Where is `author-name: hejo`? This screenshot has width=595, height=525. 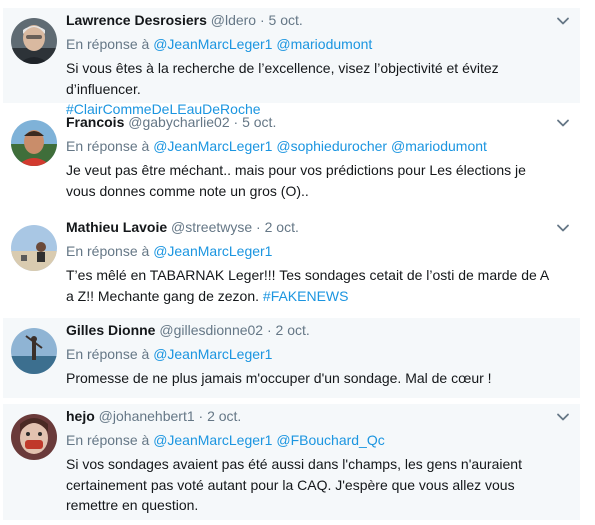
author-name: hejo is located at coordinates (80, 416).